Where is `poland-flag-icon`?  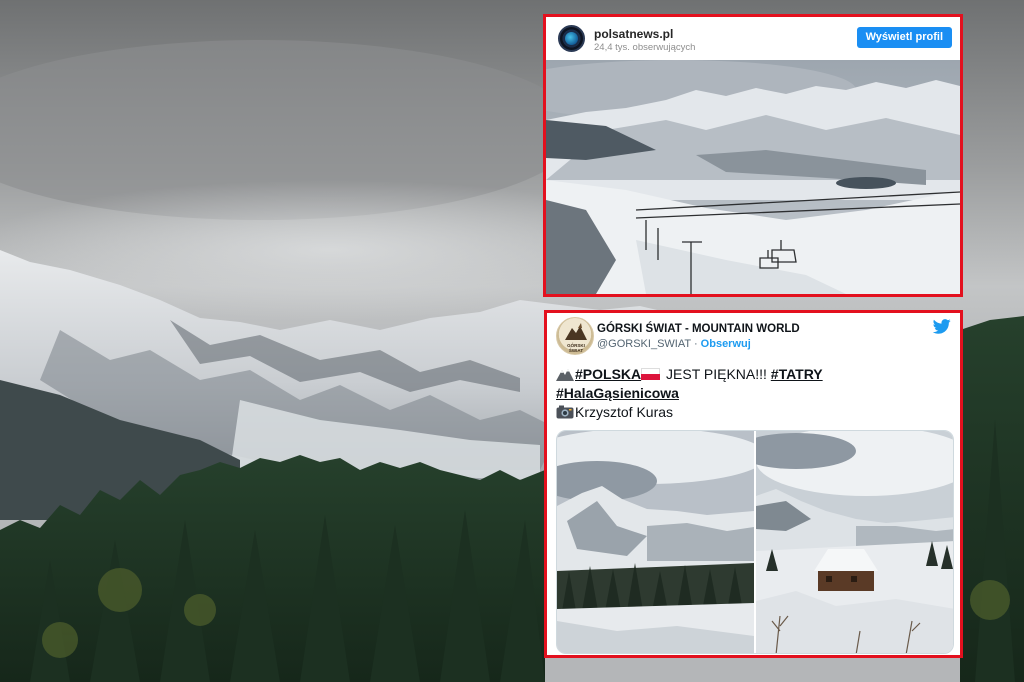
poland-flag-icon is located at coordinates (651, 374).